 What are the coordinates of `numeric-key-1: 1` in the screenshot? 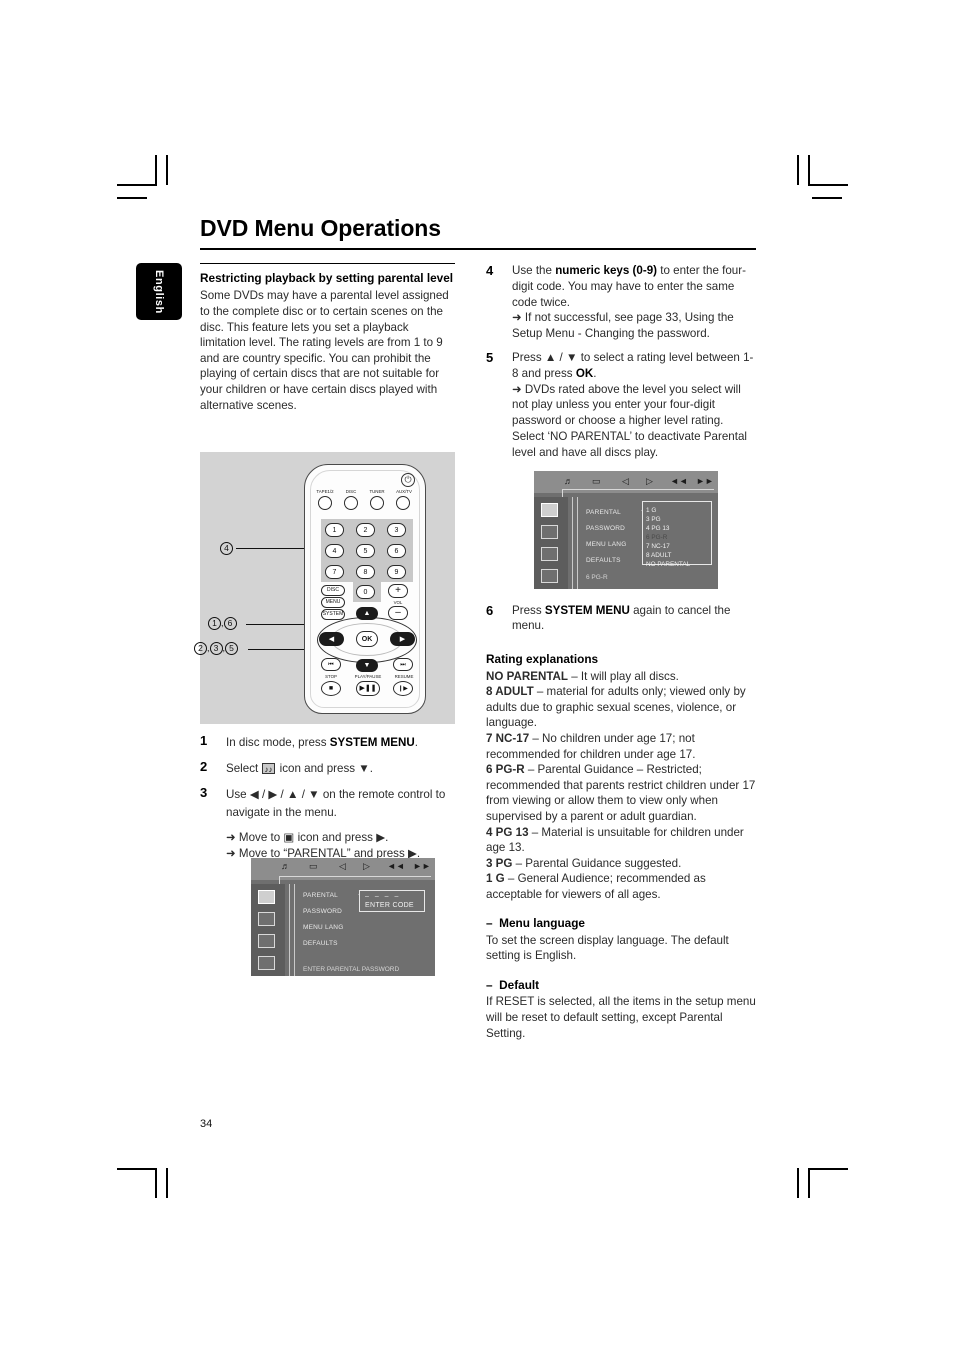 It's located at (334, 530).